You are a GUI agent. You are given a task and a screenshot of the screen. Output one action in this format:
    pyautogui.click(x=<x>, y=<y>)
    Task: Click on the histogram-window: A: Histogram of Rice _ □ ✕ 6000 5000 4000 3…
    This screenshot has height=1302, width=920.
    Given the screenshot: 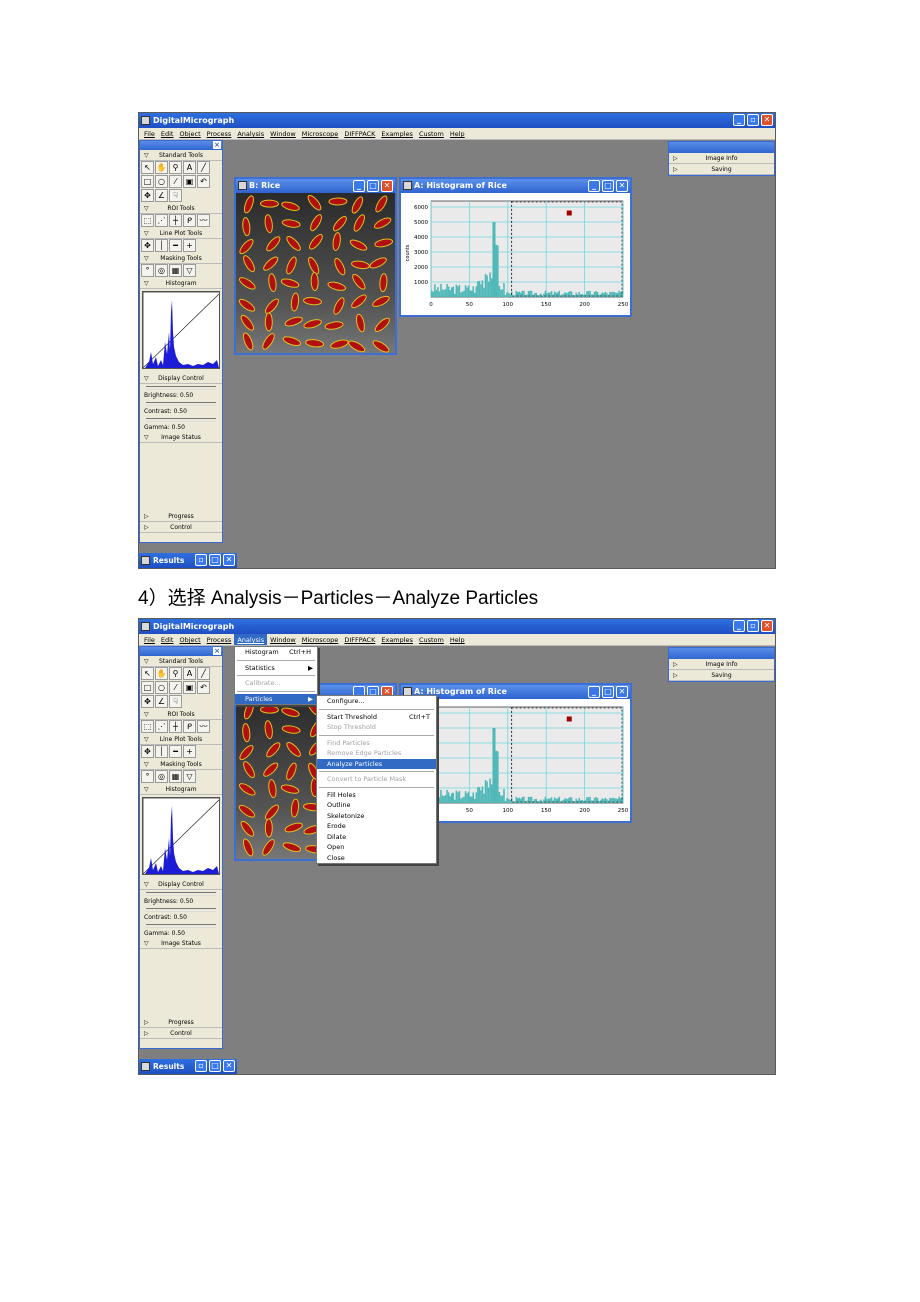 What is the action you would take?
    pyautogui.click(x=515, y=247)
    